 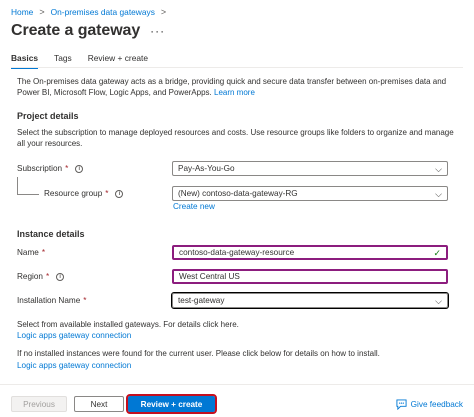 What do you see at coordinates (30, 276) in the screenshot?
I see `region-label-text: Region` at bounding box center [30, 276].